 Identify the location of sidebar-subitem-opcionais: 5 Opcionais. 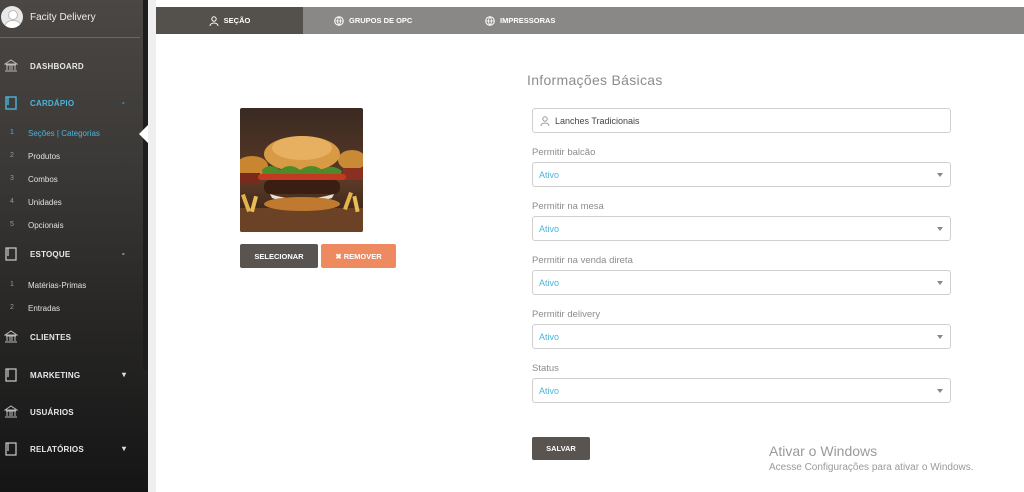
(70, 226).